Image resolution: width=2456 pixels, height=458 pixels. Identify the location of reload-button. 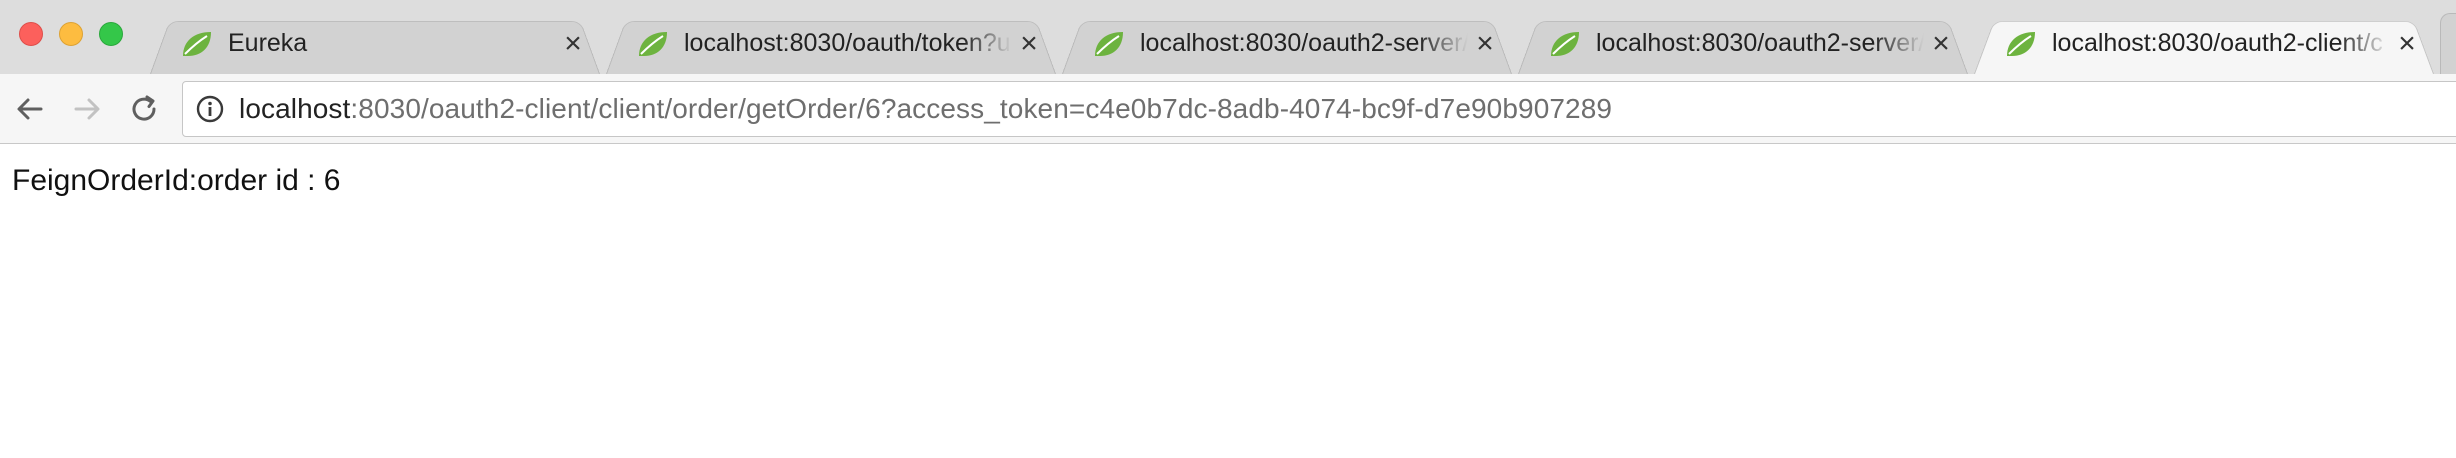
(144, 109).